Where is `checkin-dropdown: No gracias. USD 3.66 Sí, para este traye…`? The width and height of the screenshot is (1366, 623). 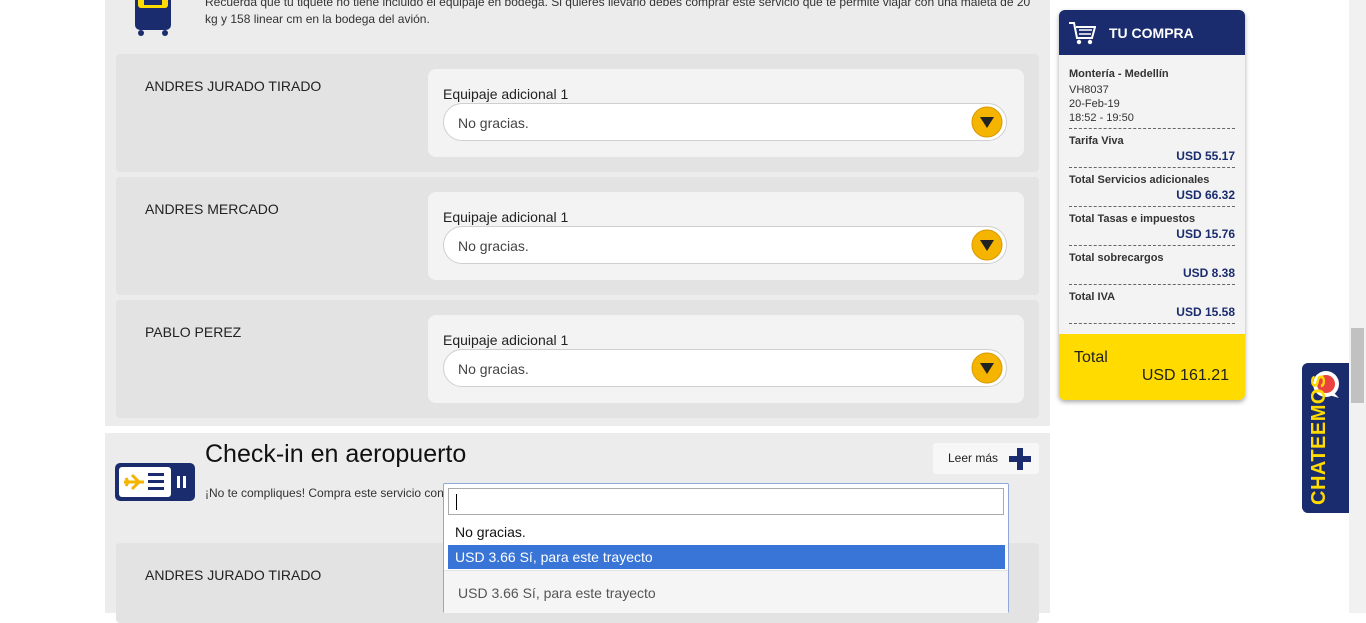
checkin-dropdown: No gracias. USD 3.66 Sí, para este traye… is located at coordinates (726, 548).